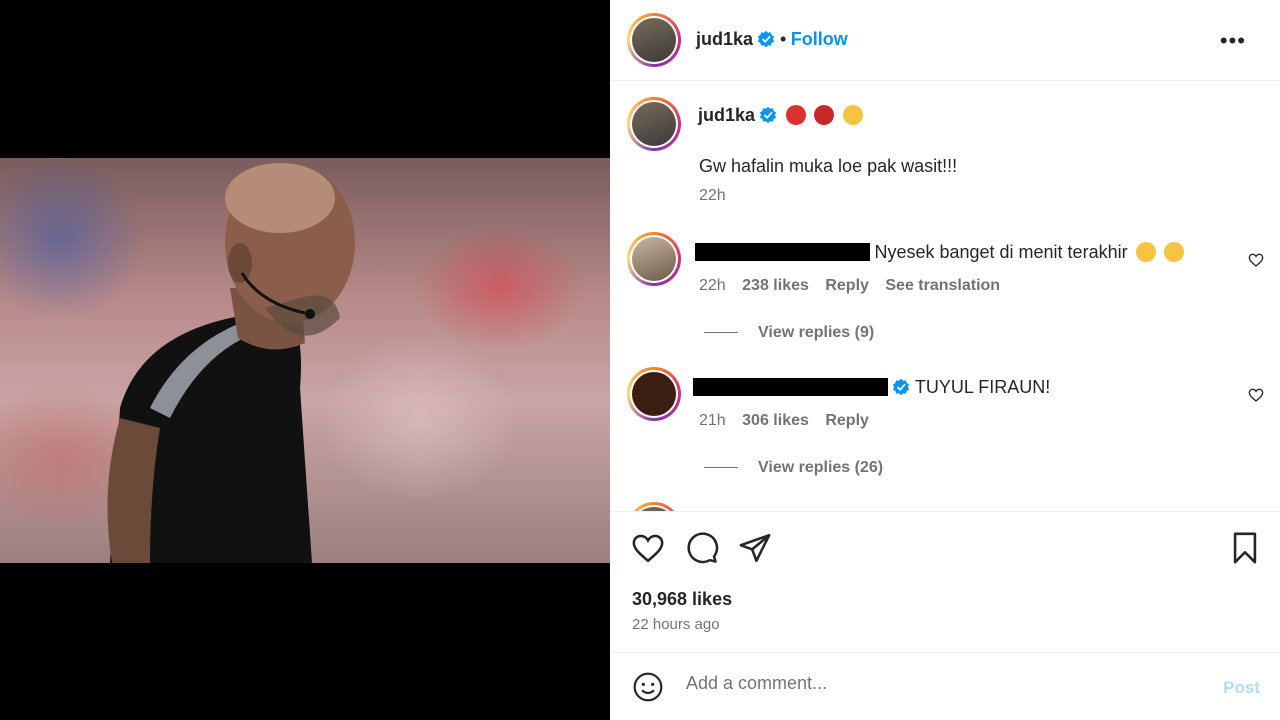 Image resolution: width=1280 pixels, height=720 pixels. I want to click on view-replies-button: View replies (26), so click(793, 468).